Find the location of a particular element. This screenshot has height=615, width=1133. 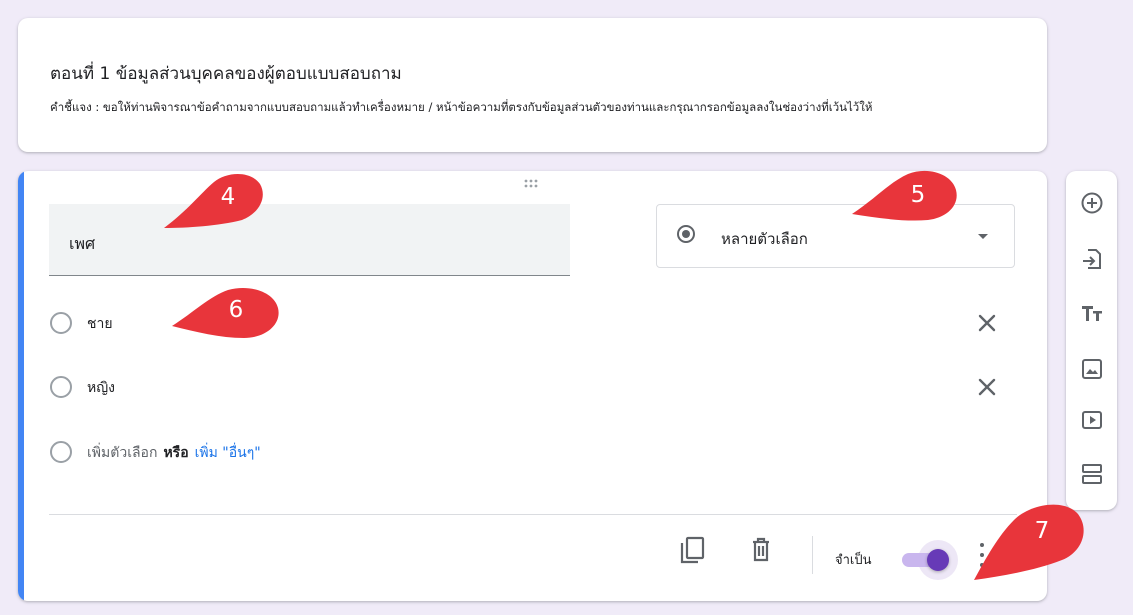

add-image-icon is located at coordinates (1092, 369).